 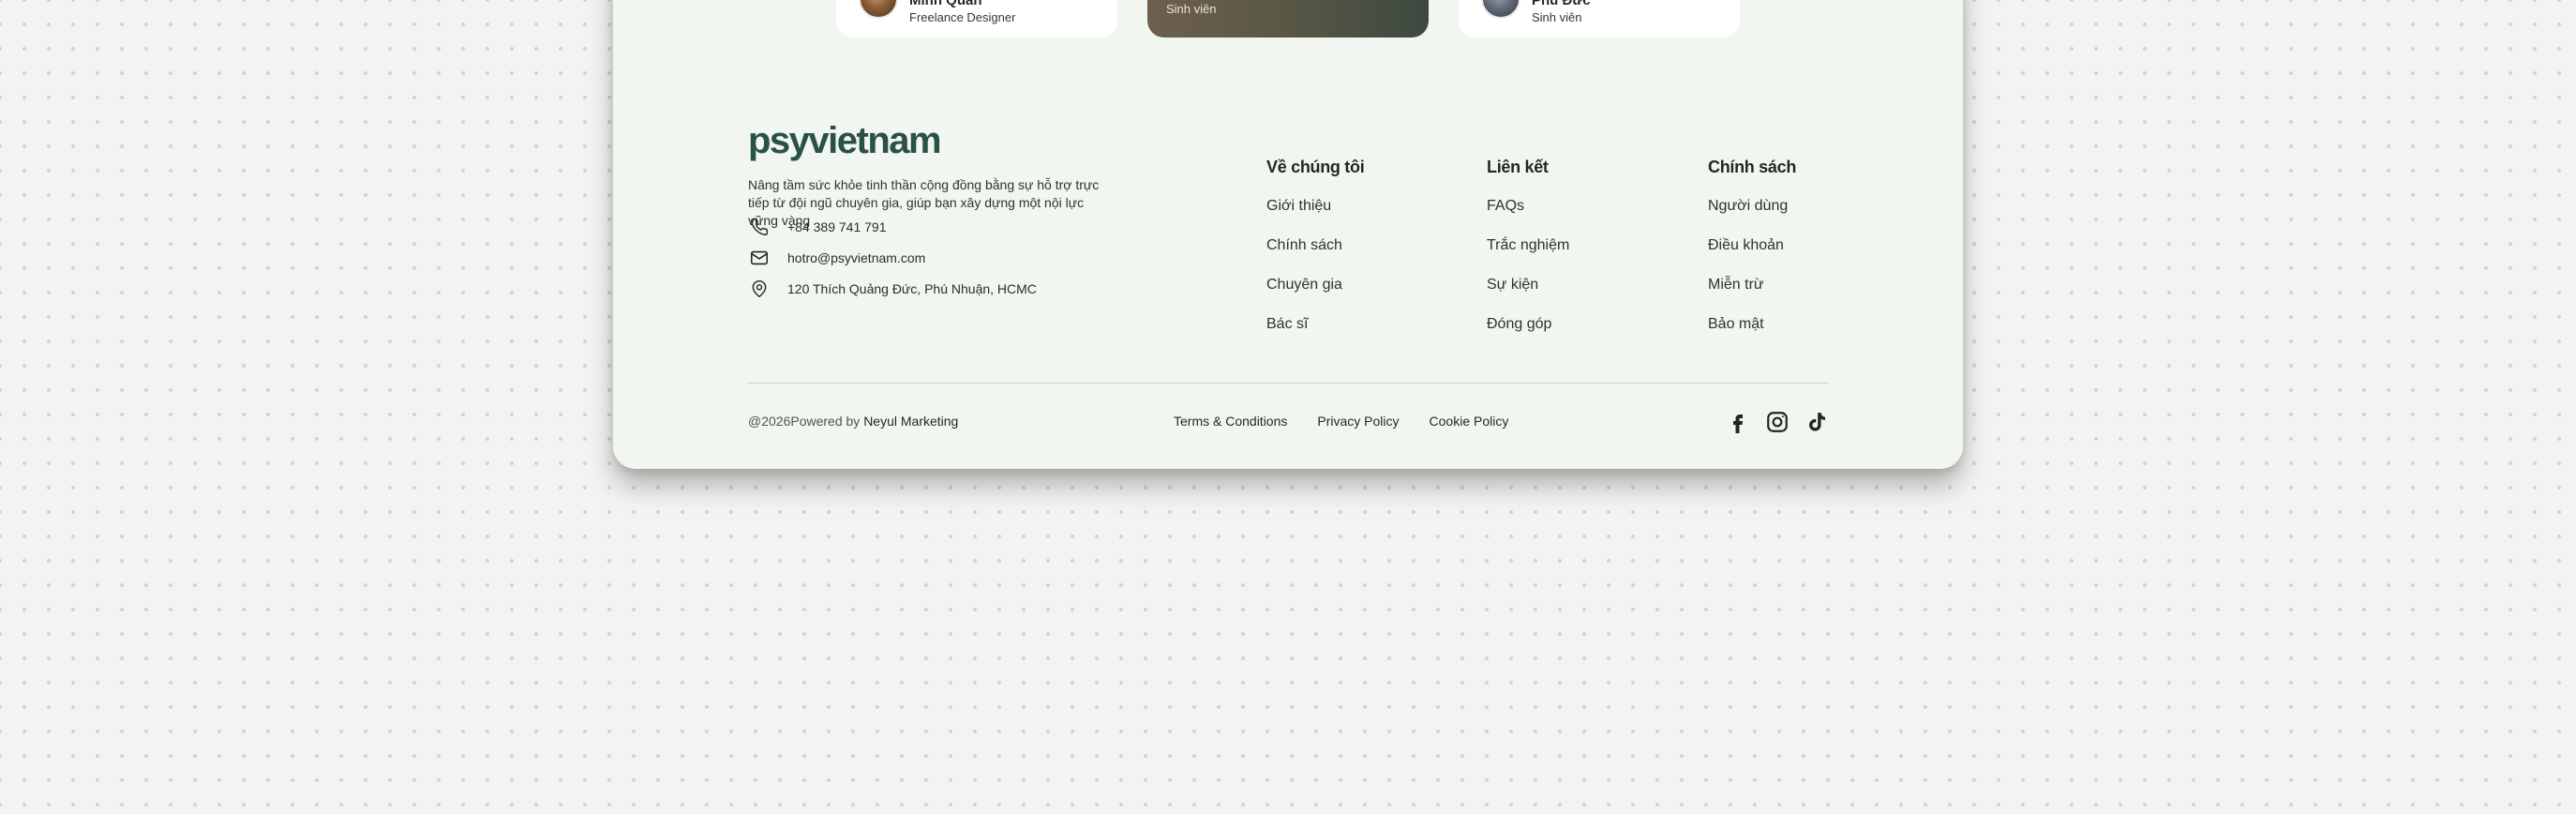 I want to click on footer-link: Người dùng, so click(x=1752, y=216).